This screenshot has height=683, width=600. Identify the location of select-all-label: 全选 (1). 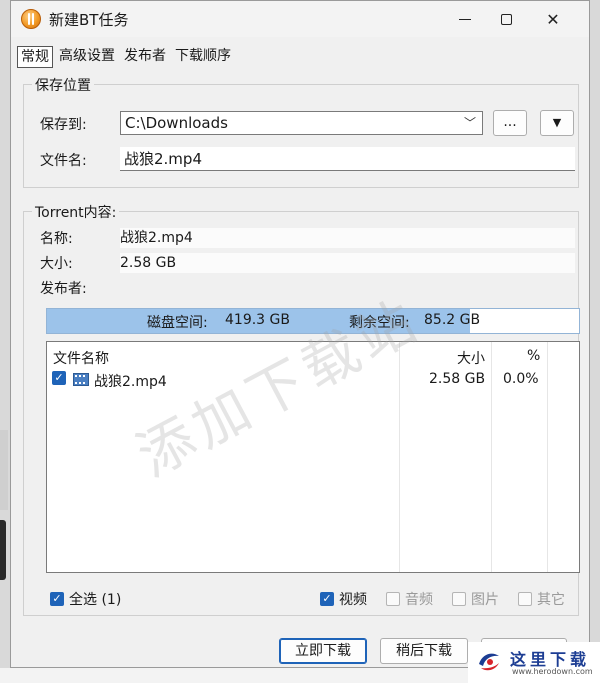
(95, 600).